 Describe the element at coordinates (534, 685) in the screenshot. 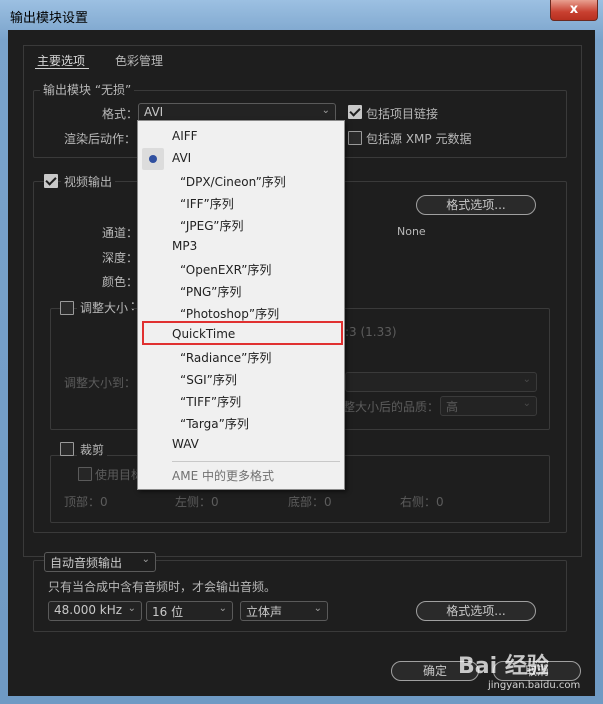

I see `watermark-url: jingyan.baidu.com` at that location.